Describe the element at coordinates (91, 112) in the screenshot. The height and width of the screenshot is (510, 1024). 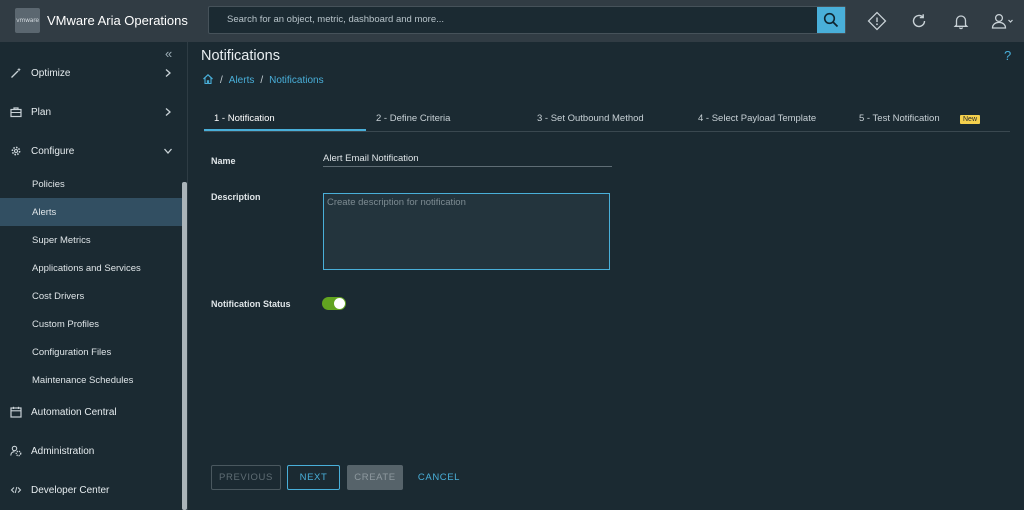
I see `sidebar-item-plan: Plan` at that location.